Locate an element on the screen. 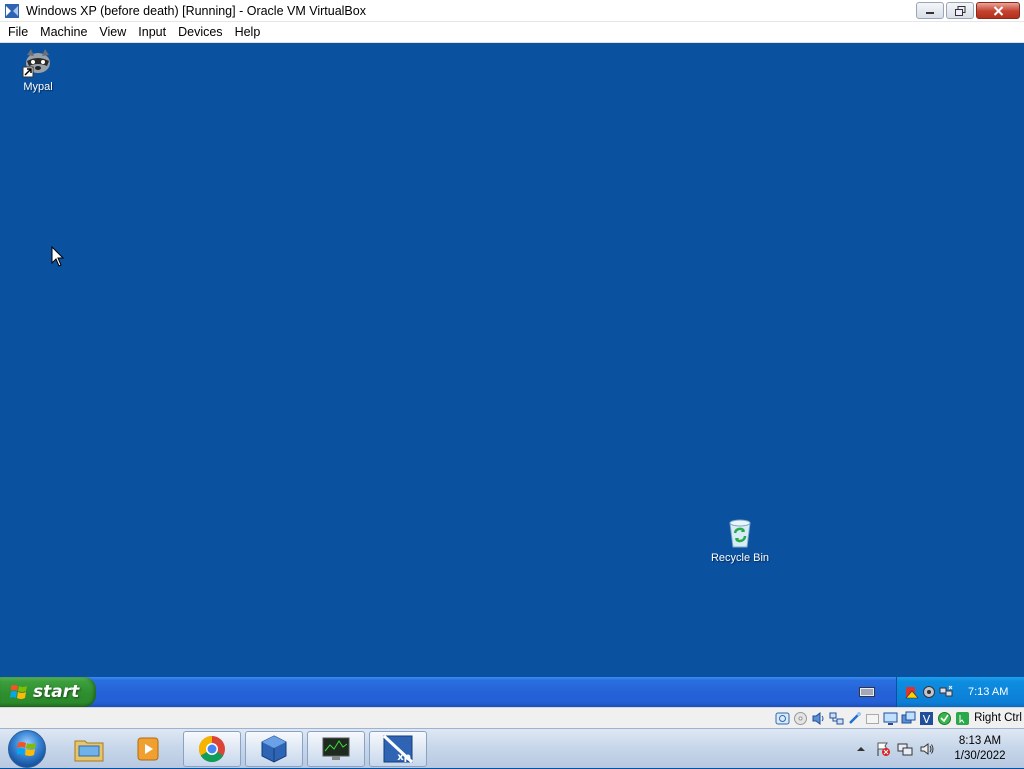 Image resolution: width=1024 pixels, height=769 pixels. pinned-virtualbox is located at coordinates (274, 749).